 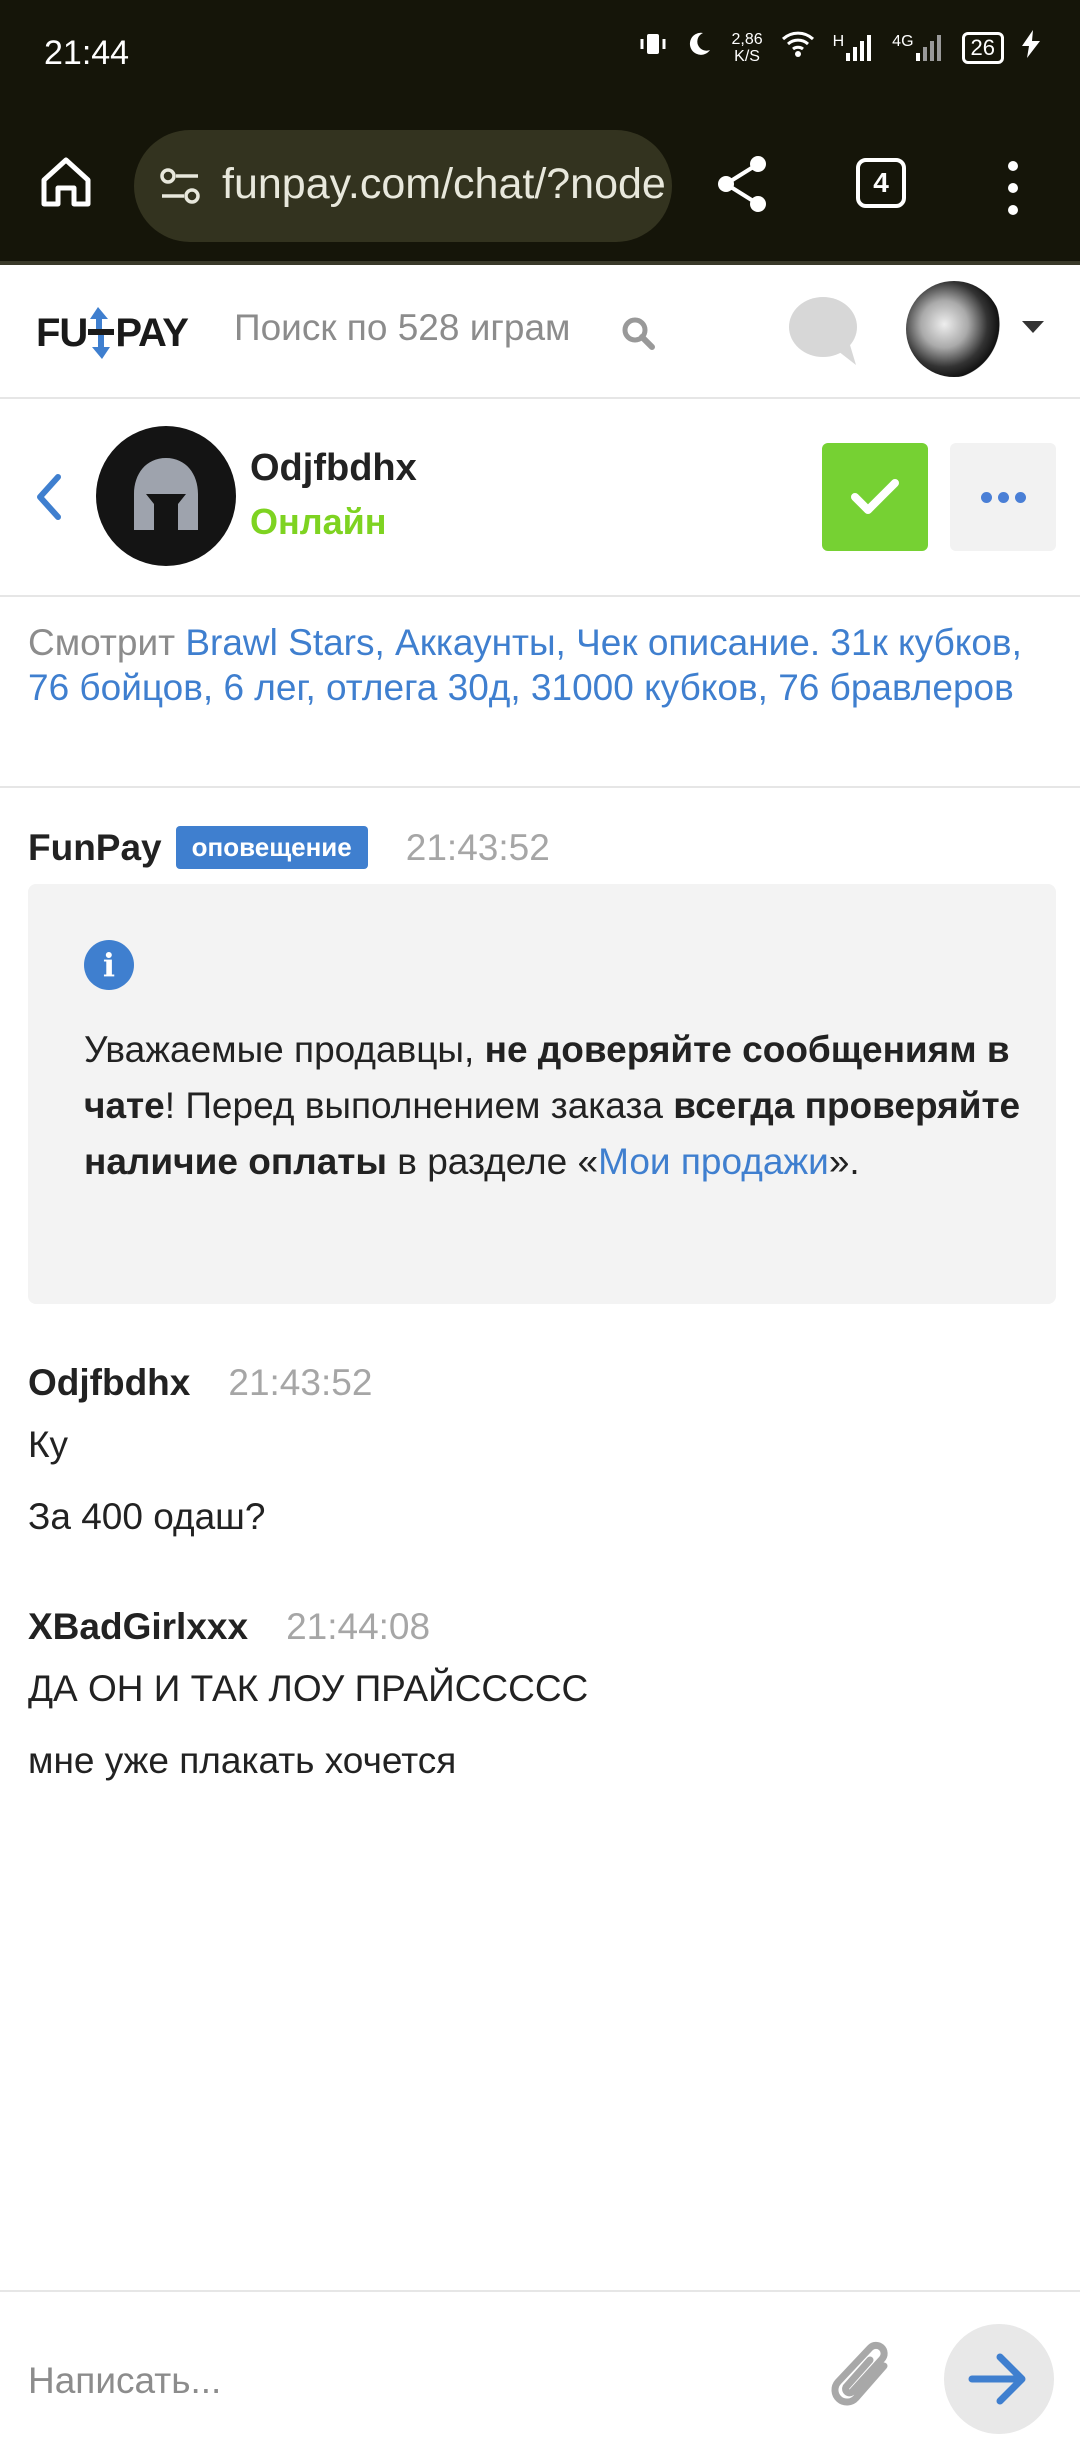 I want to click on status-bar: 21:44 2,86 K/S H 4G 26, so click(x=540, y=55).